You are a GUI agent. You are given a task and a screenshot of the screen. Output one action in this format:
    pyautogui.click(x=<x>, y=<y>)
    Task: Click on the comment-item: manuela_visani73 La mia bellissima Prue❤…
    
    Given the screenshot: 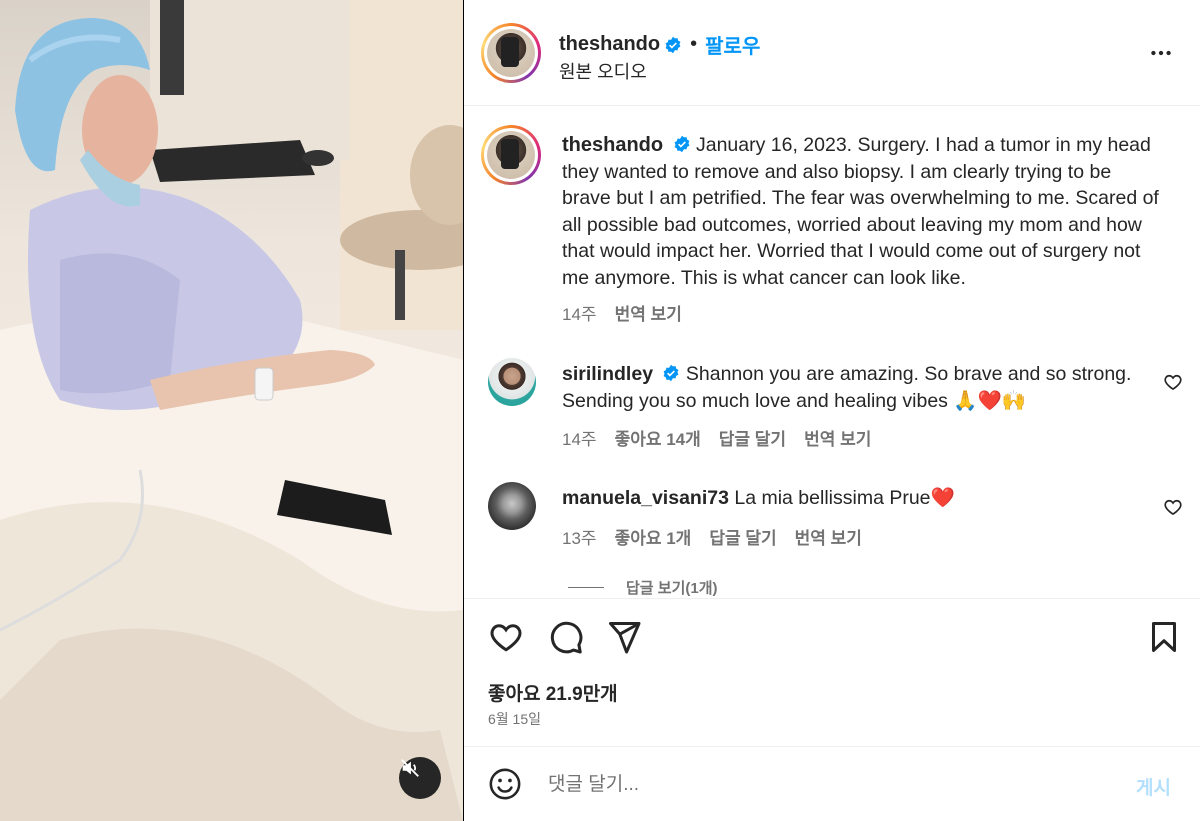 What is the action you would take?
    pyautogui.click(x=852, y=498)
    